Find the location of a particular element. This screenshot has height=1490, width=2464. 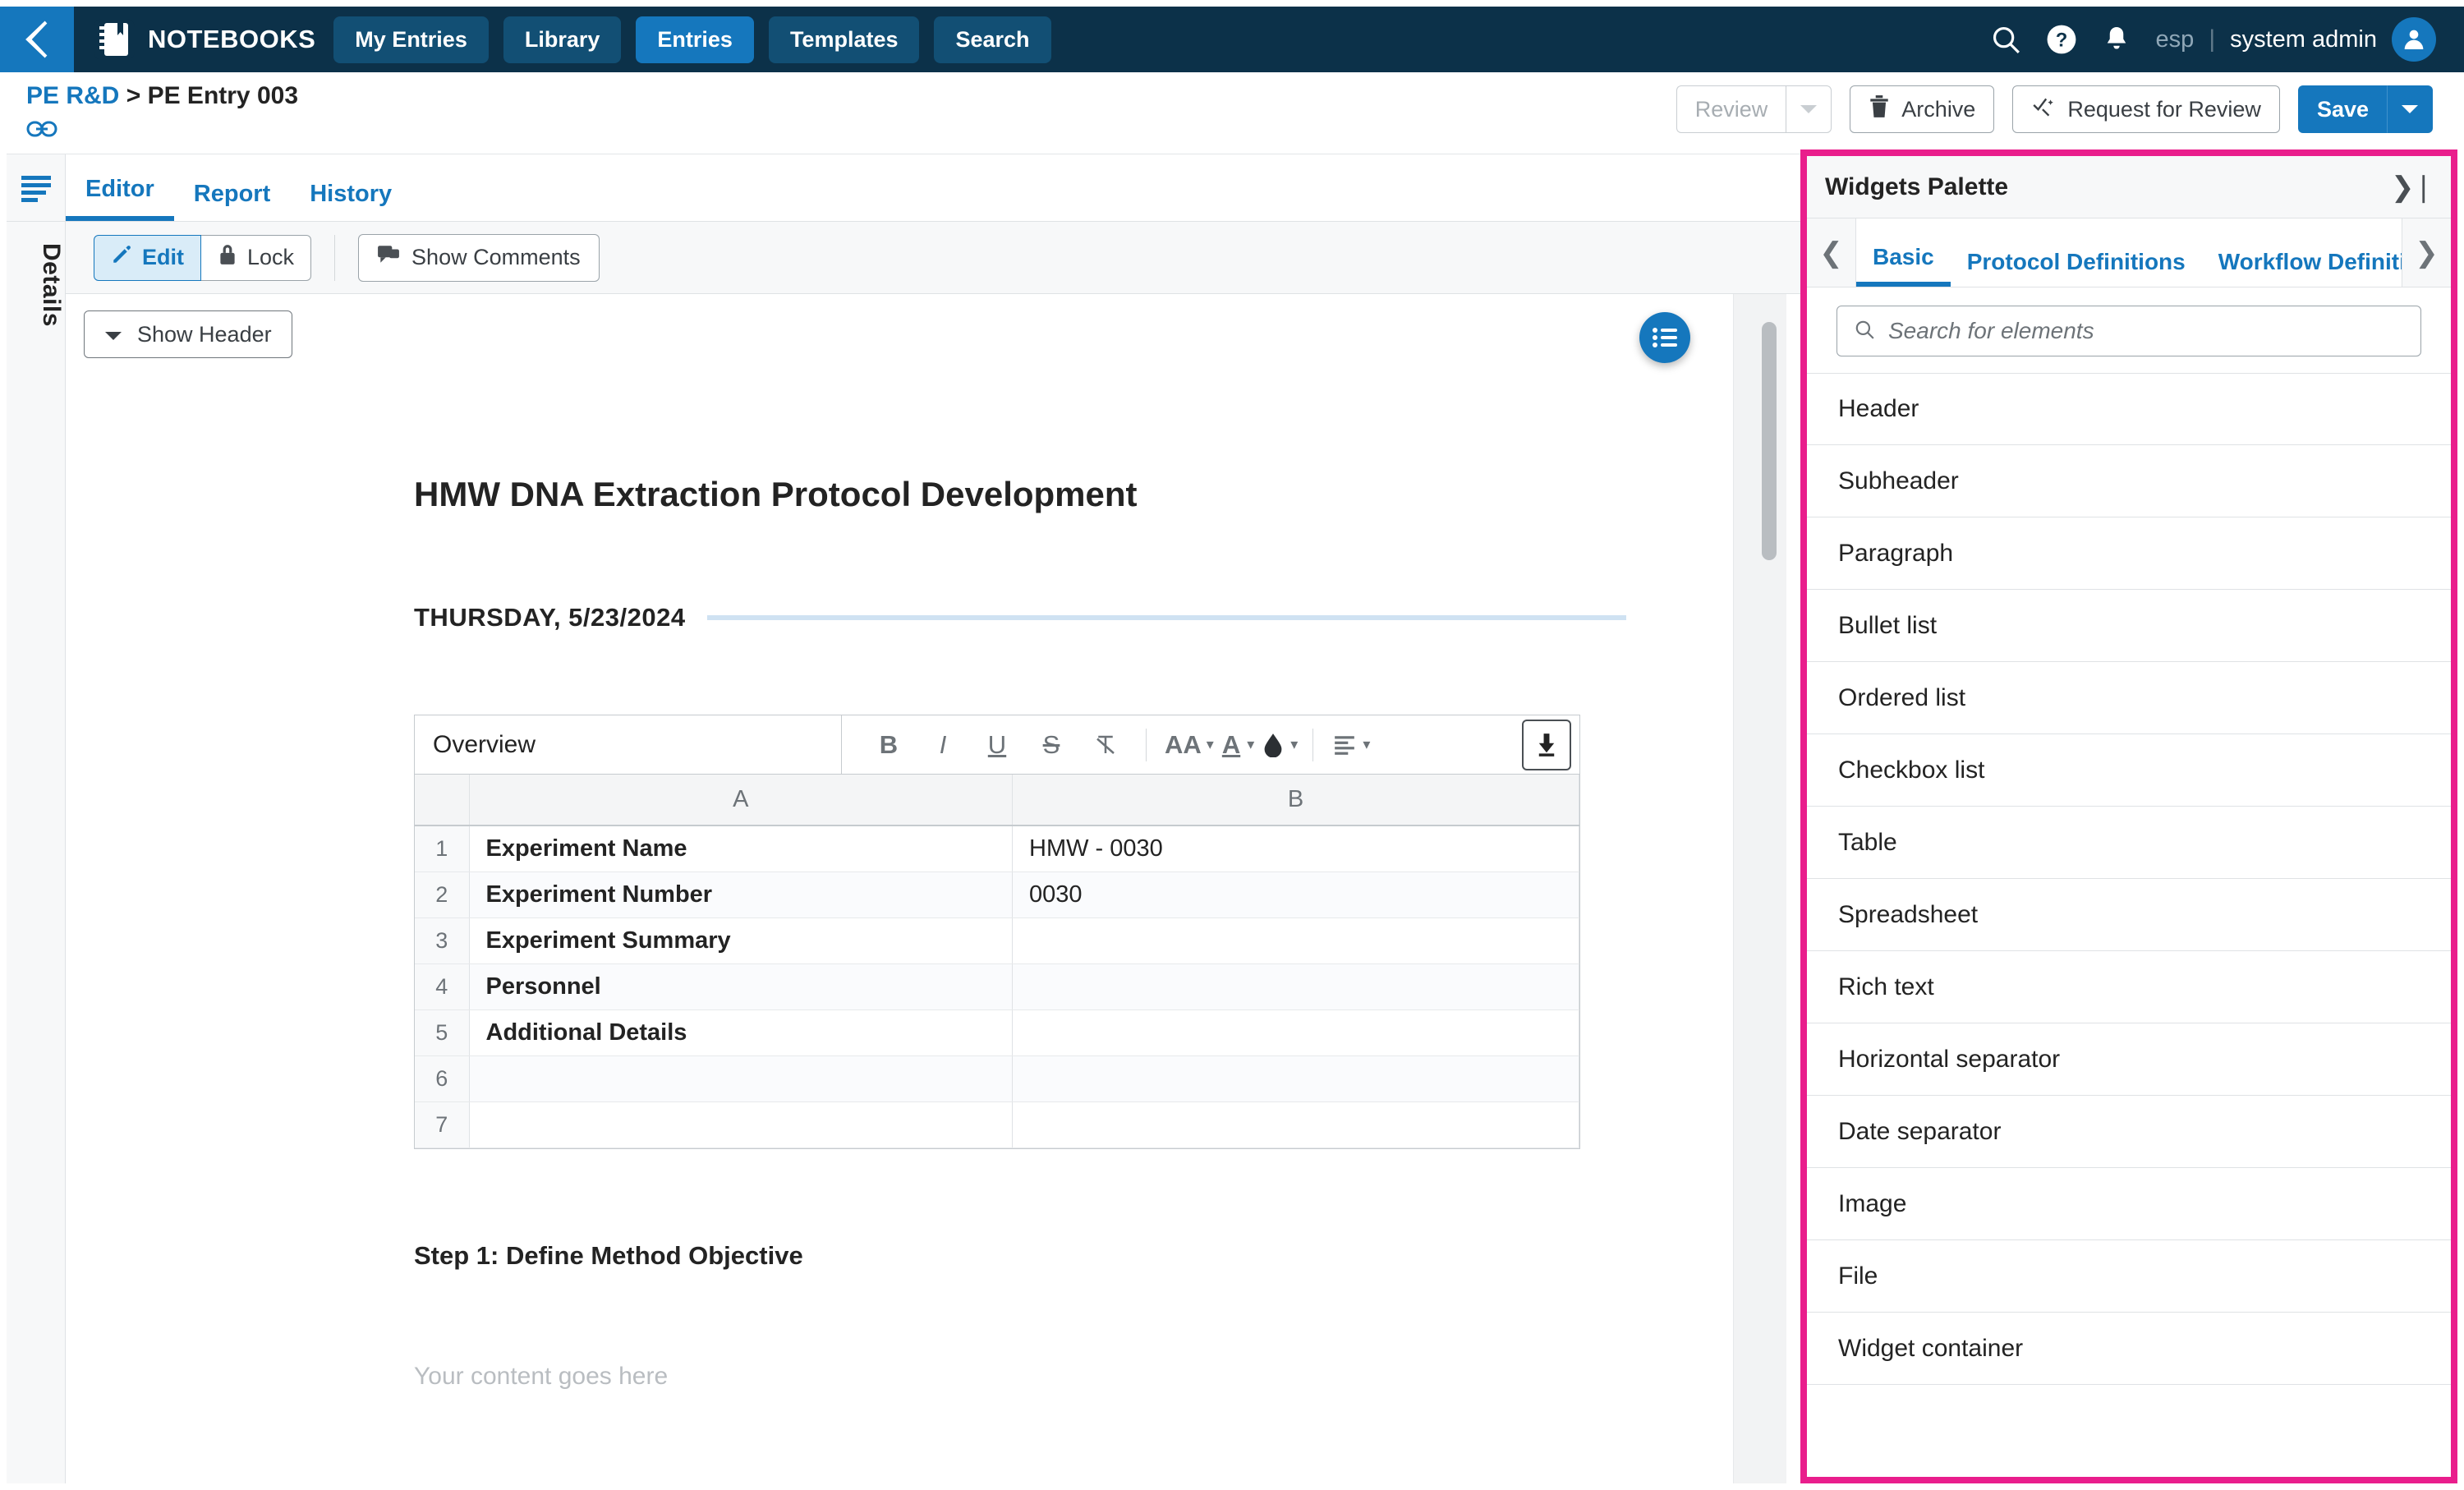

search-input is located at coordinates (2146, 331).